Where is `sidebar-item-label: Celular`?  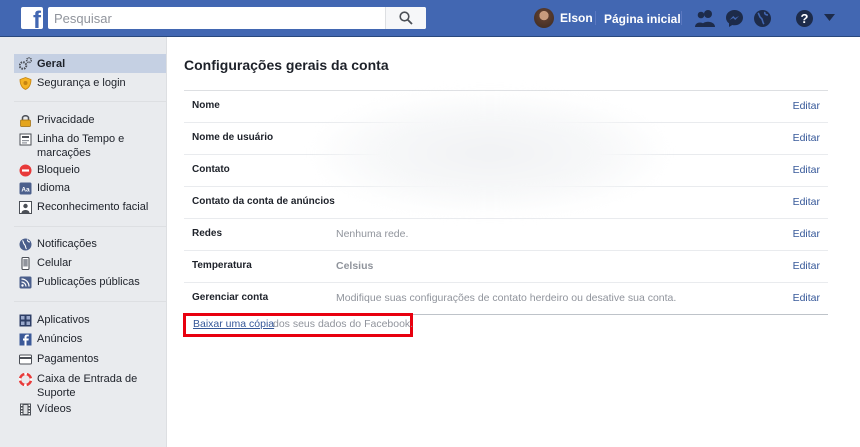 sidebar-item-label: Celular is located at coordinates (54, 263).